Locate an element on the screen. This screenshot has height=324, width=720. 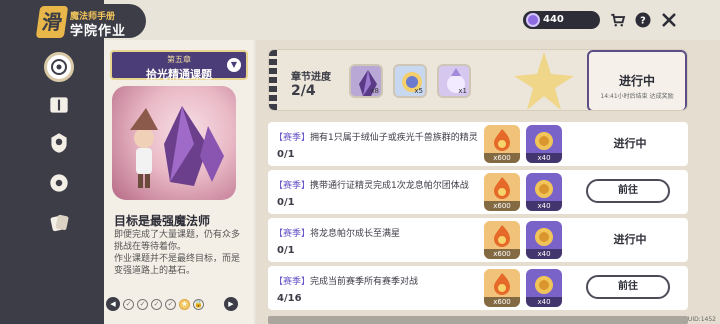
card-edge-decoration is located at coordinates (273, 80).